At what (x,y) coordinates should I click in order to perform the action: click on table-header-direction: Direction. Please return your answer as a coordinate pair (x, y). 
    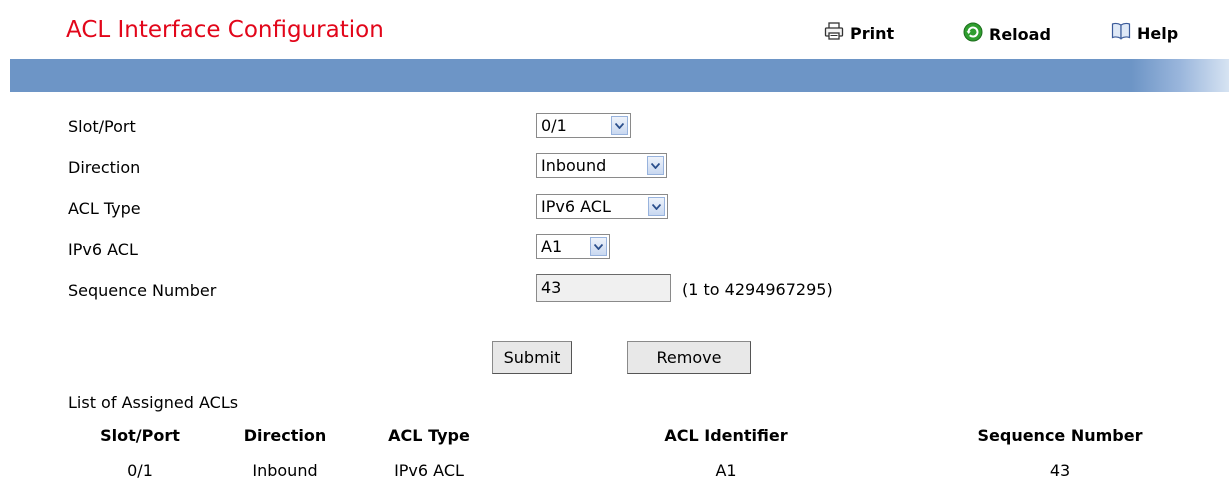
    Looking at the image, I should click on (285, 435).